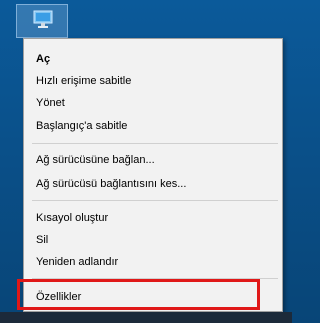 This screenshot has height=323, width=320. I want to click on taskbar, so click(146, 317).